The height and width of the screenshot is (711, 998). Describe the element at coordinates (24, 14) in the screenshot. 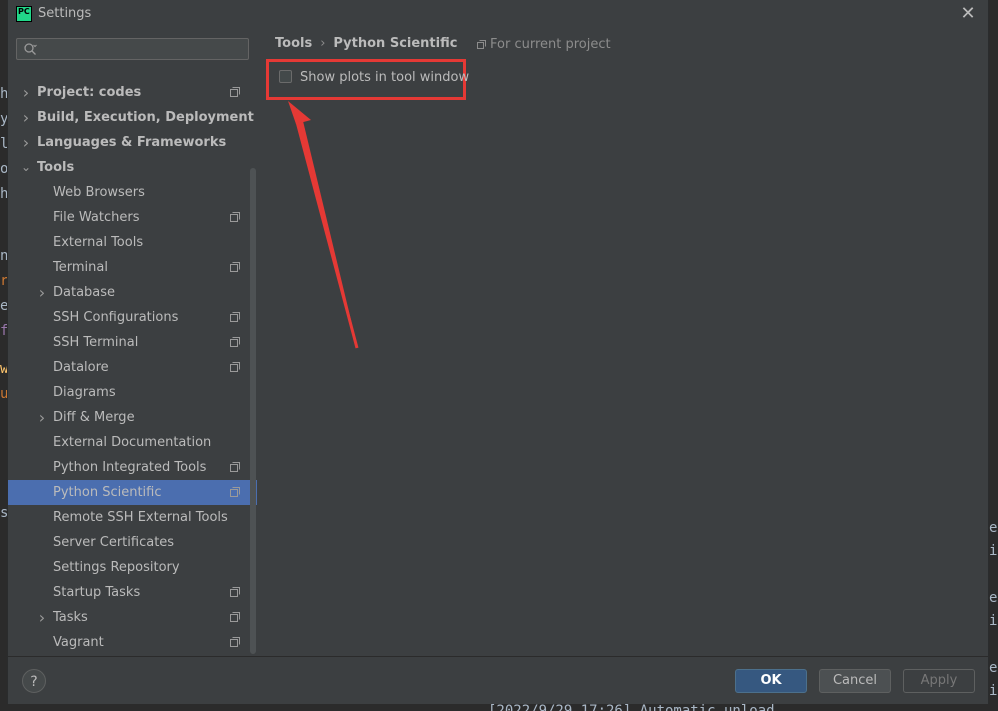

I see `pycharm-logo-icon` at that location.